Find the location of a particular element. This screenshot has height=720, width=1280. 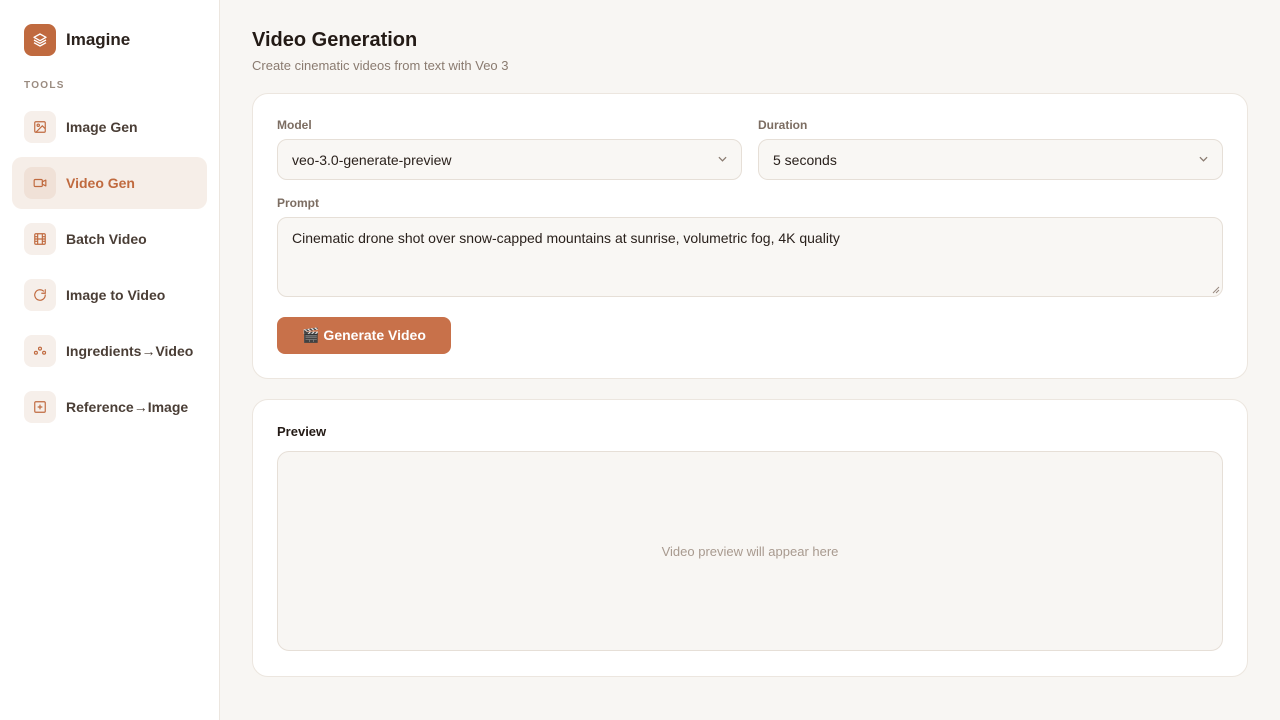

preview-placeholder: Video preview will appear here is located at coordinates (750, 551).